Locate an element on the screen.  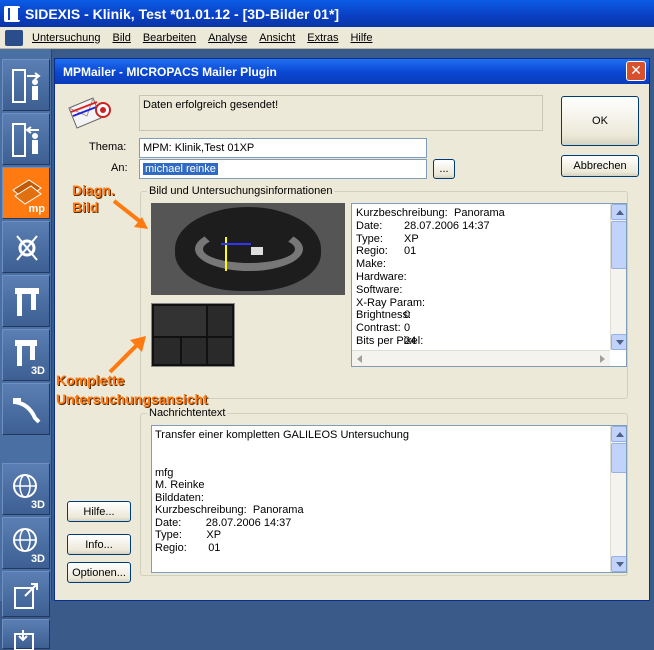
info-row: Kurzbeschreibung: Panorama is located at coordinates (481, 213).